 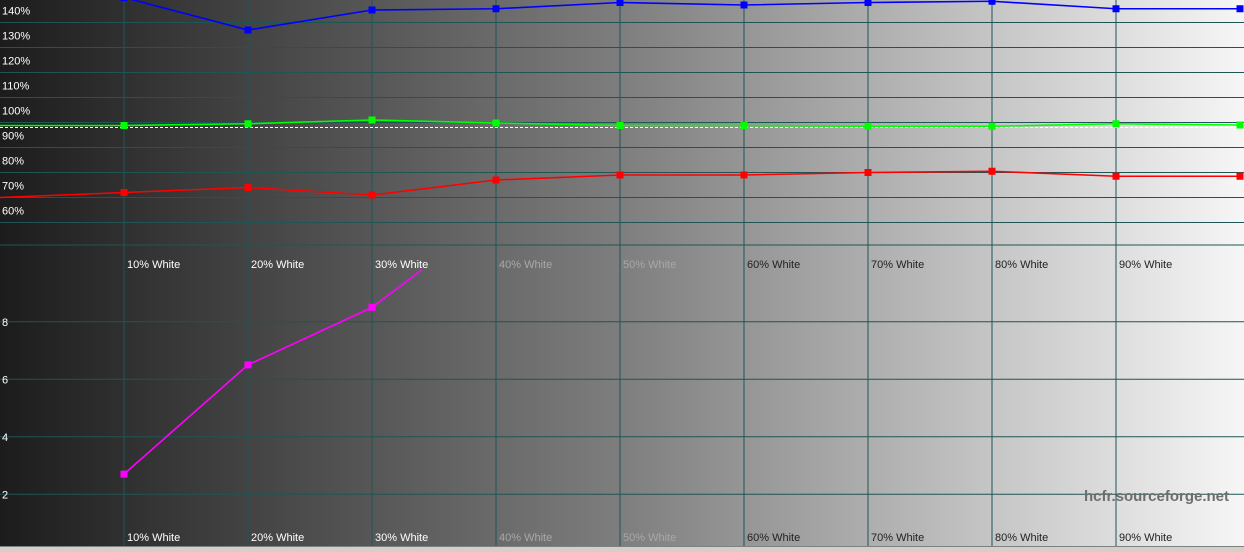 I want to click on y-tick-label-top: 90%, so click(x=13, y=137).